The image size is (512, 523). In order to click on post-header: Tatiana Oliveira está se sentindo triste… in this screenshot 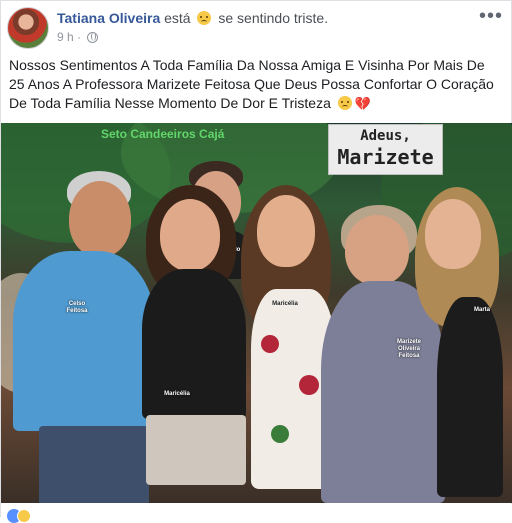, I will do `click(257, 27)`.